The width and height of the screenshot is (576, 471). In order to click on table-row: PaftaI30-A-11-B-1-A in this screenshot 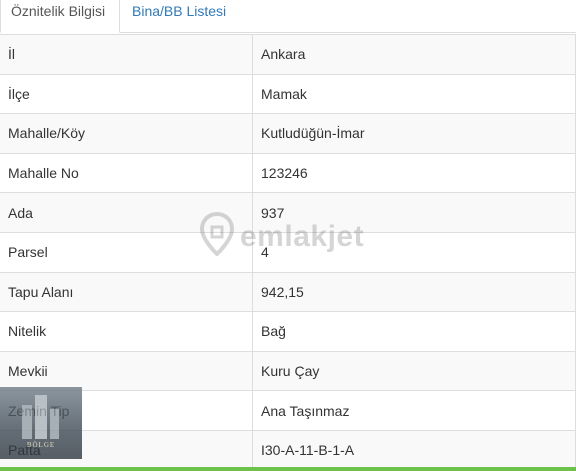, I will do `click(288, 449)`.